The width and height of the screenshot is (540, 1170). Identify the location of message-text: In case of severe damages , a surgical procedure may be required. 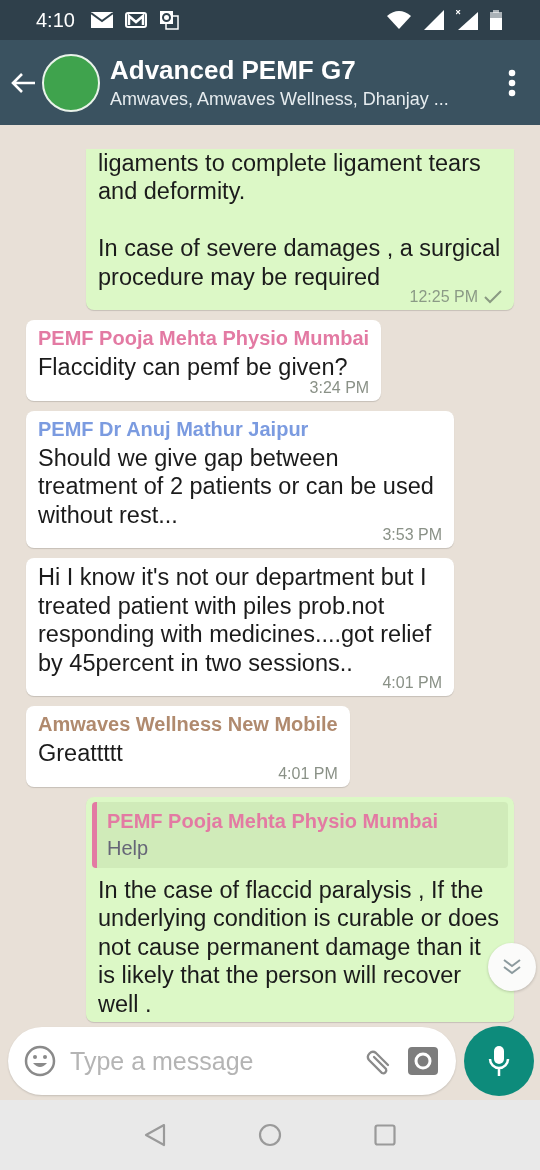
(300, 262).